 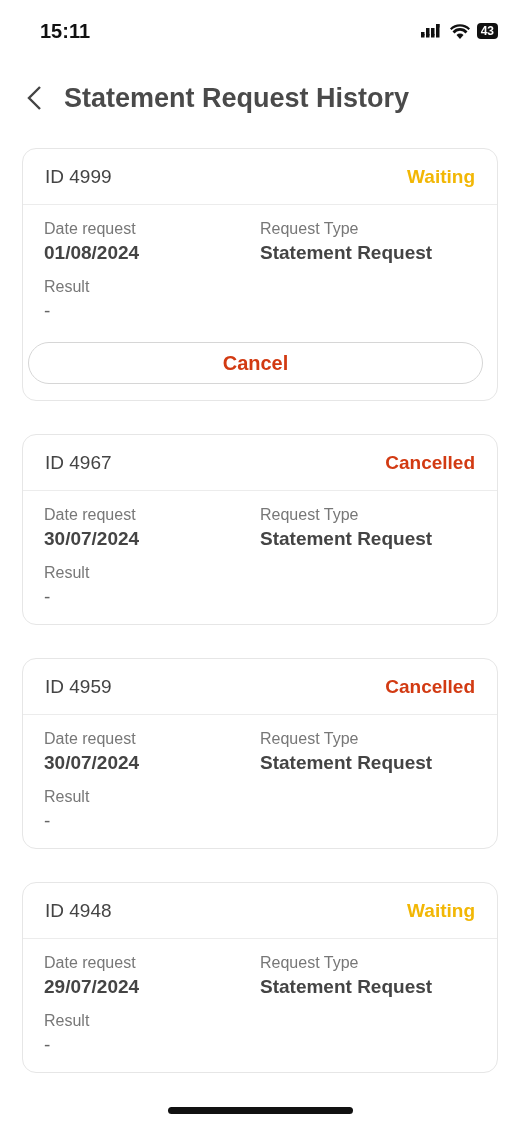 What do you see at coordinates (431, 31) in the screenshot?
I see `signal-icon` at bounding box center [431, 31].